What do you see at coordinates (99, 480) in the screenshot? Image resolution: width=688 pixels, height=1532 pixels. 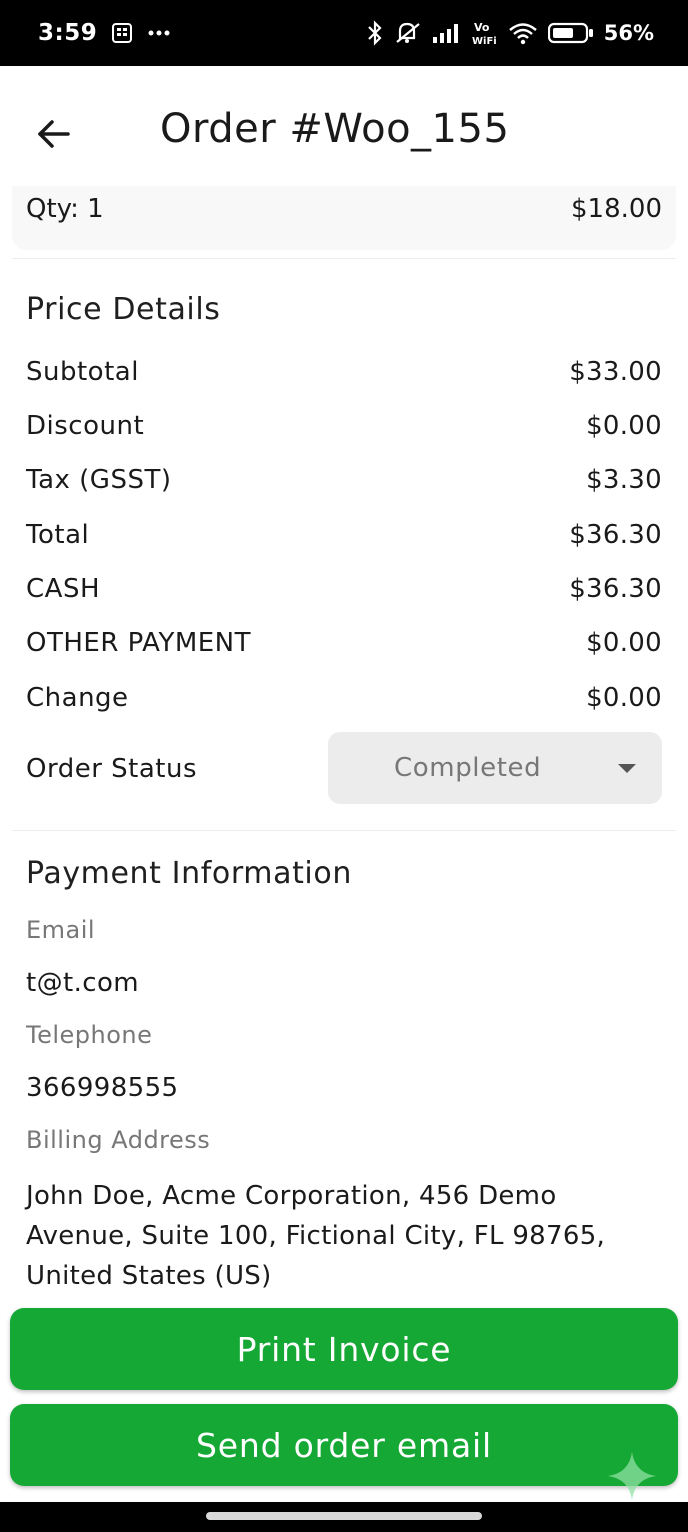 I see `row-label: Tax (GSST)` at bounding box center [99, 480].